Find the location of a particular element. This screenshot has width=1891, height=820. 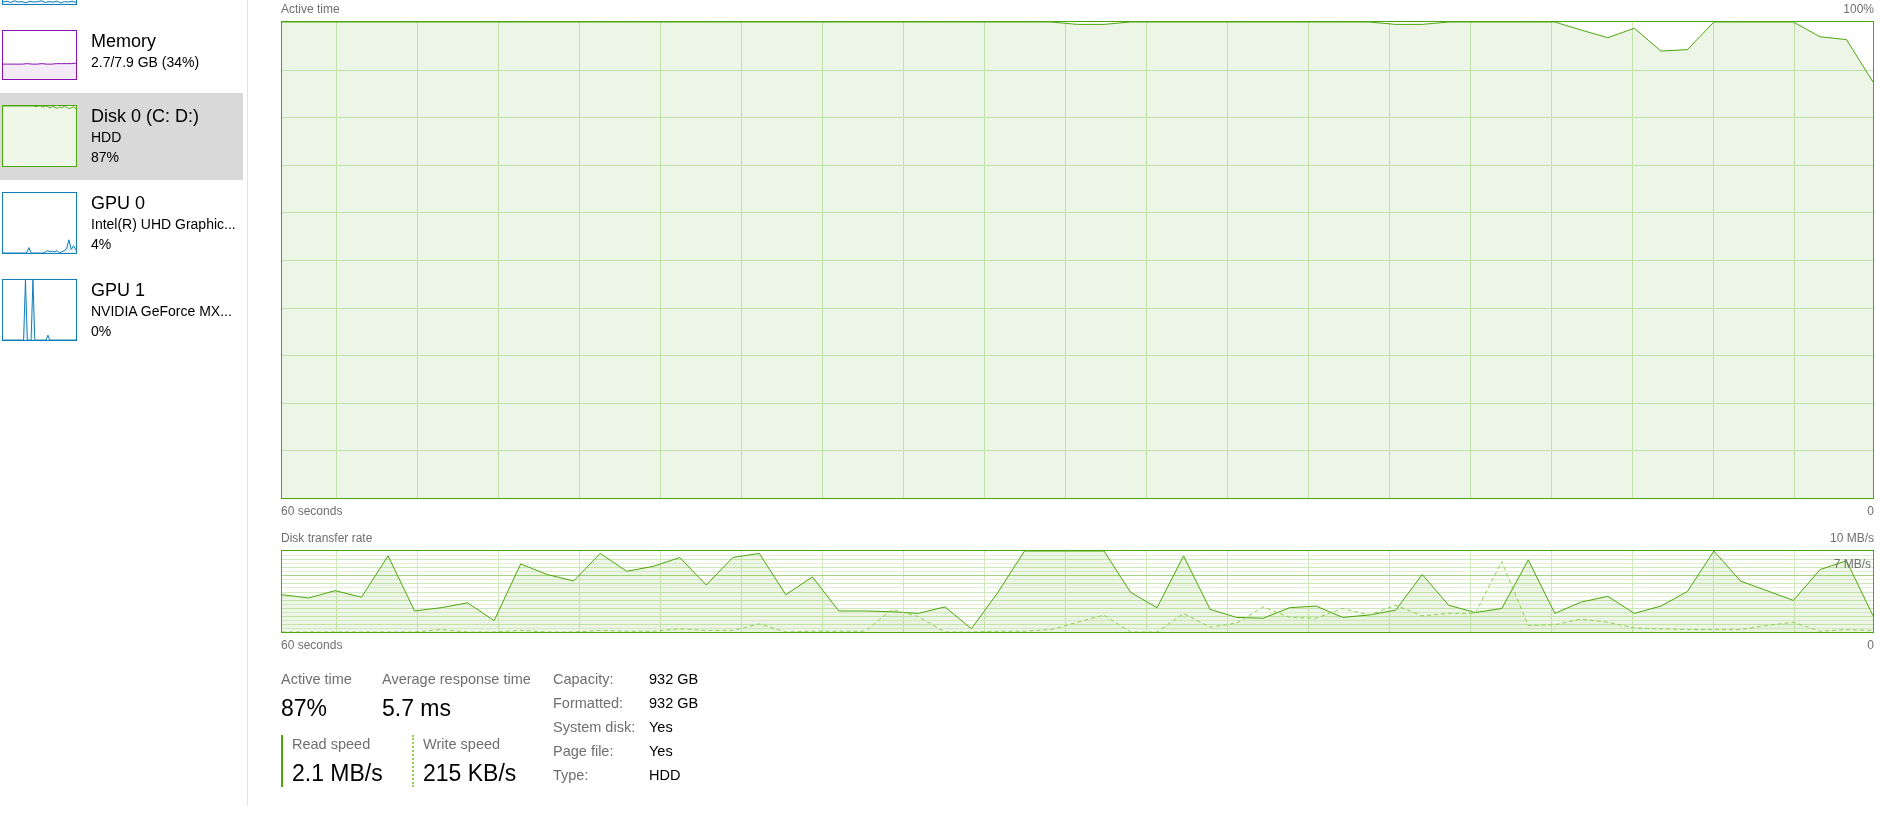

property-label: Type: is located at coordinates (571, 775).